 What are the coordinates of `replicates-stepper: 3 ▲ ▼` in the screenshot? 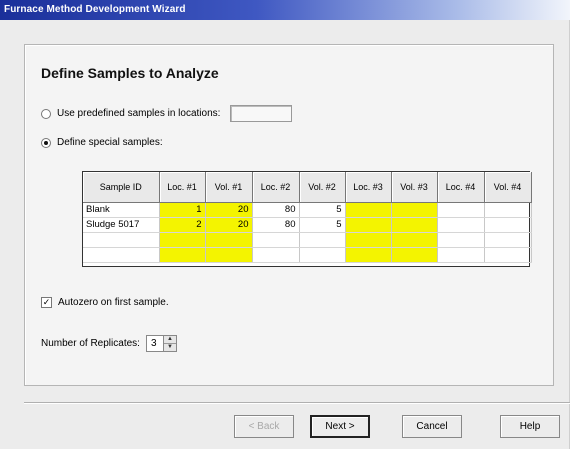 It's located at (161, 343).